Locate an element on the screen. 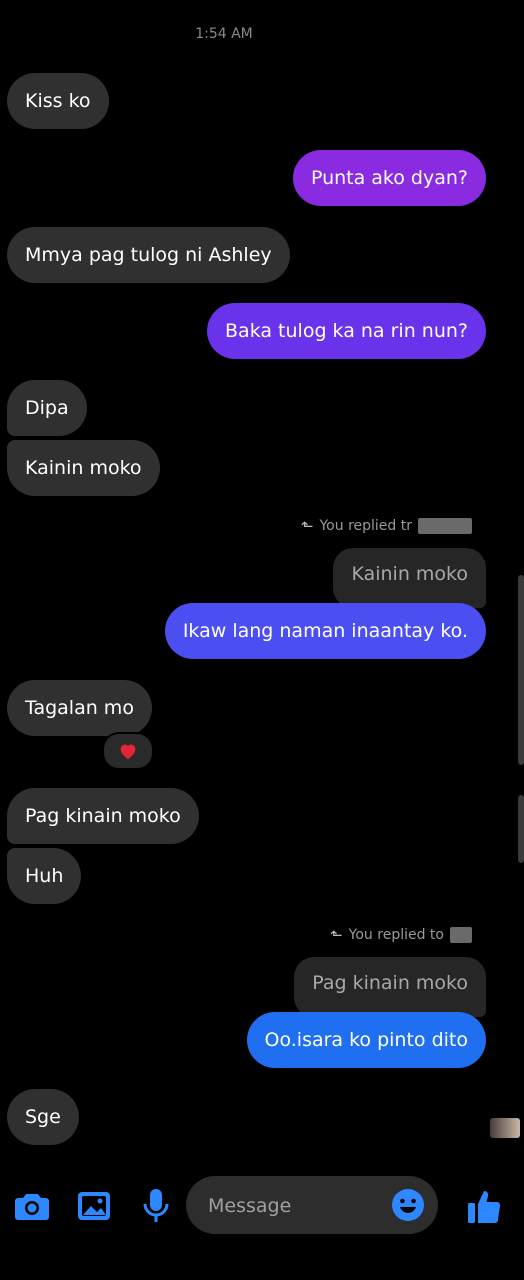 This screenshot has width=524, height=1280. message-bubble-incoming: Huh is located at coordinates (44, 876).